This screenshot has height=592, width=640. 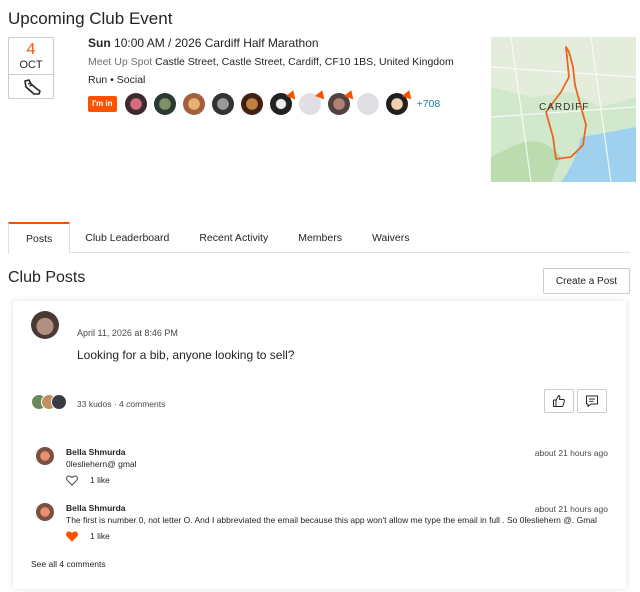 I want to click on comment-icon, so click(x=592, y=401).